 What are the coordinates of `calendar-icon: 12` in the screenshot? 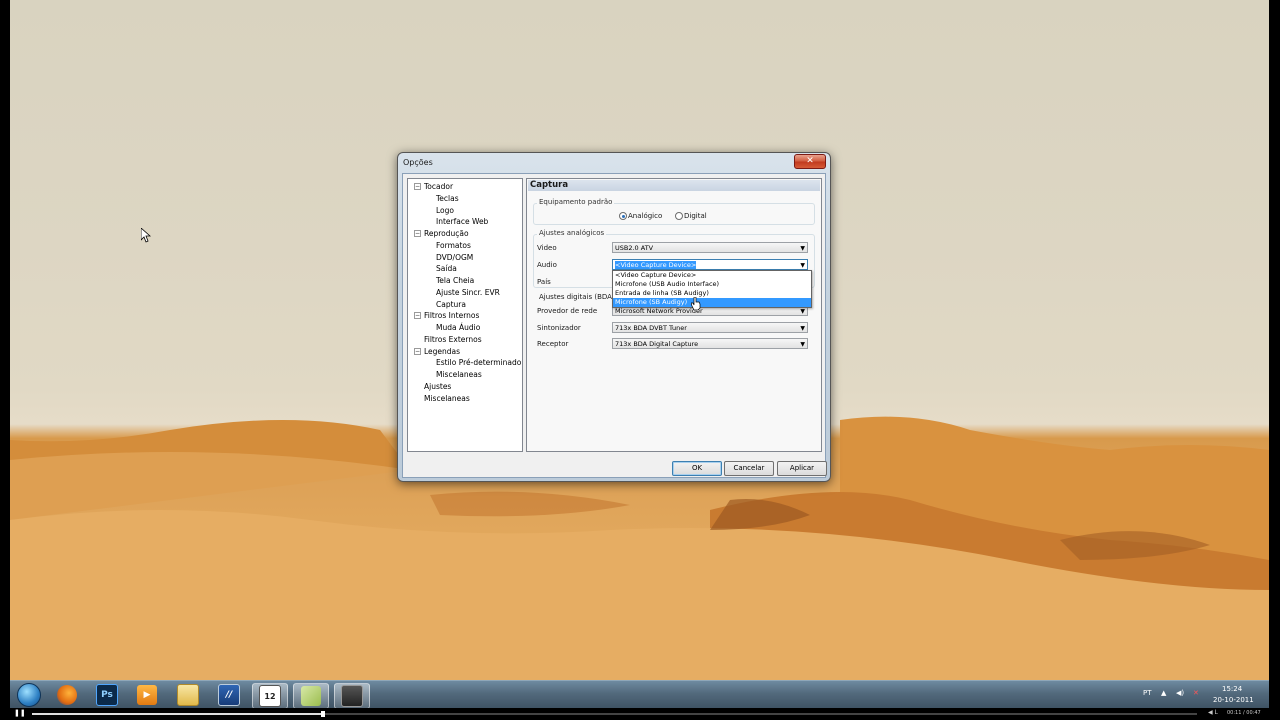 It's located at (270, 696).